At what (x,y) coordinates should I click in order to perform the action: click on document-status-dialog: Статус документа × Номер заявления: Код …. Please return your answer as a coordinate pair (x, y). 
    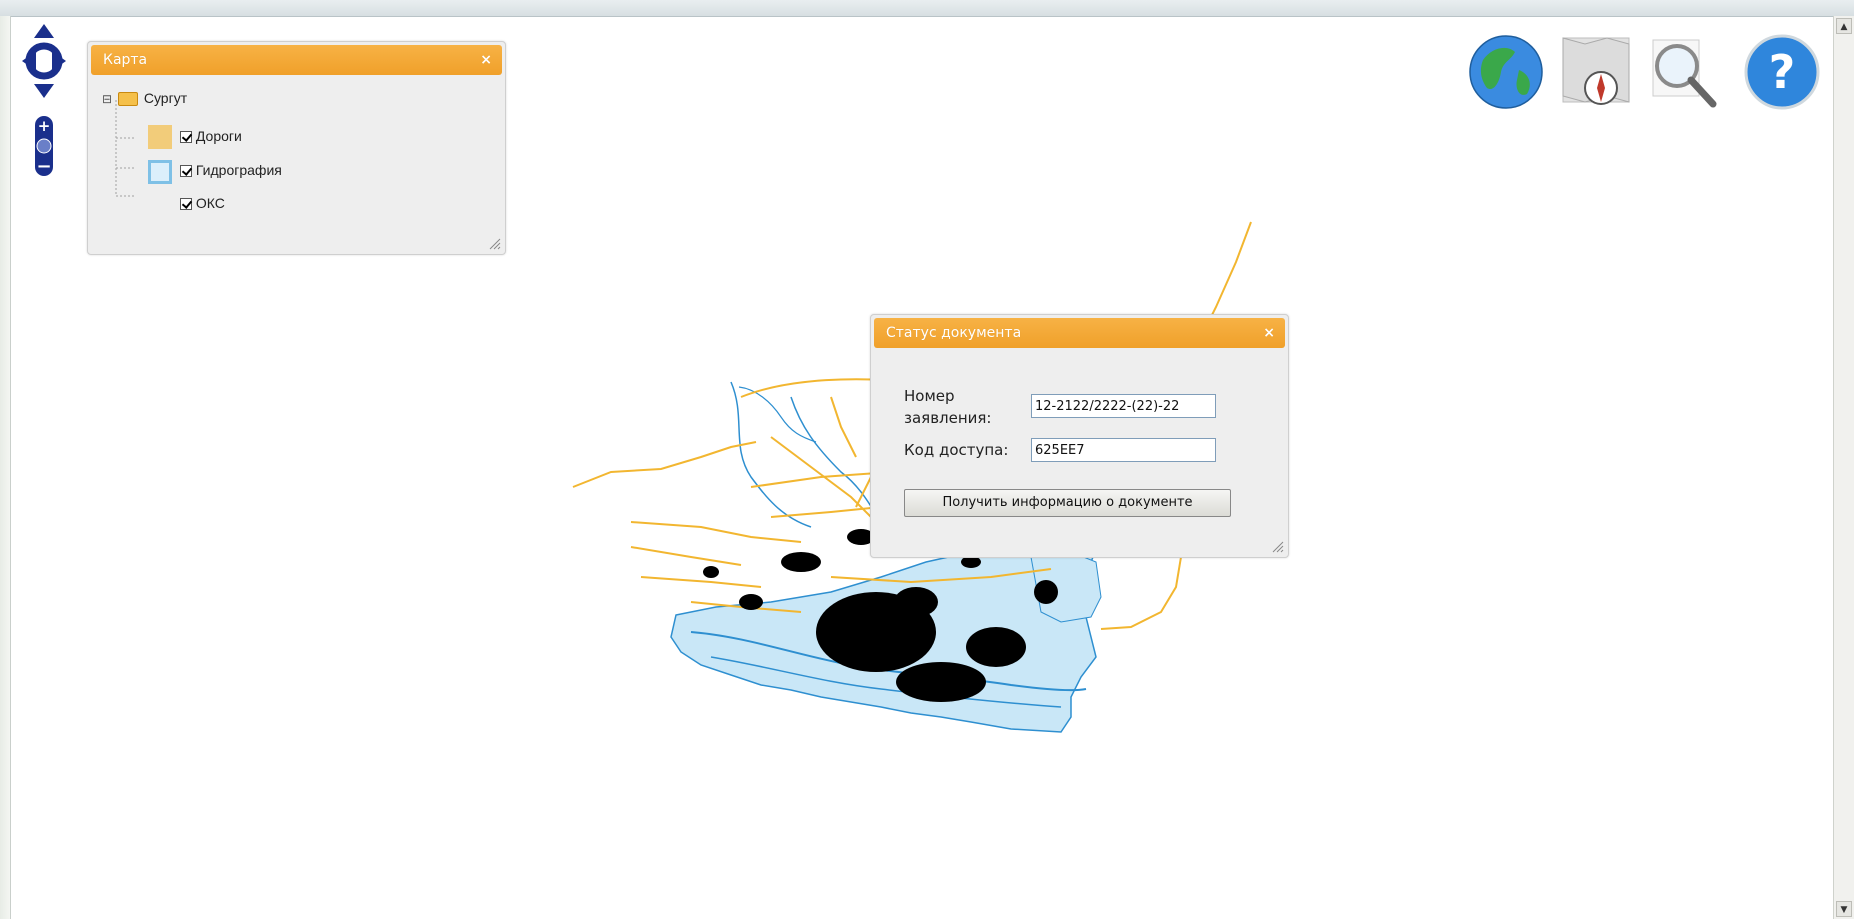
    Looking at the image, I should click on (1079, 436).